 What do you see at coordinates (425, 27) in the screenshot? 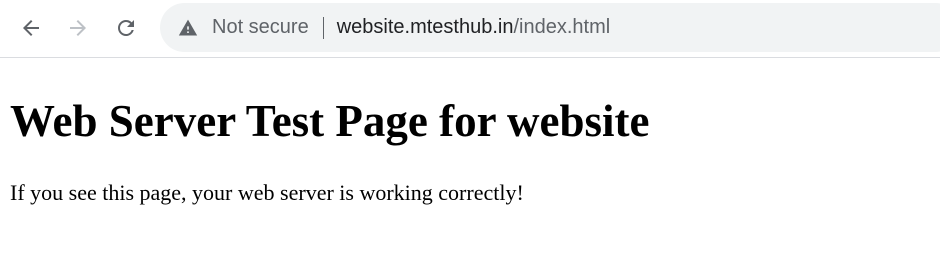
I see `url-host: website.mtesthub.in` at bounding box center [425, 27].